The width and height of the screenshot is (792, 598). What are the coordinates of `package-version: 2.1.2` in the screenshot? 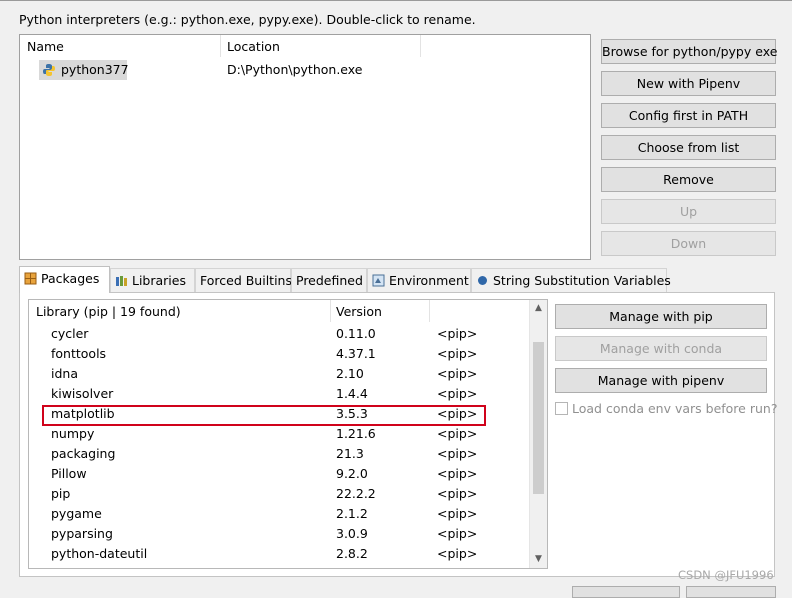 It's located at (352, 513).